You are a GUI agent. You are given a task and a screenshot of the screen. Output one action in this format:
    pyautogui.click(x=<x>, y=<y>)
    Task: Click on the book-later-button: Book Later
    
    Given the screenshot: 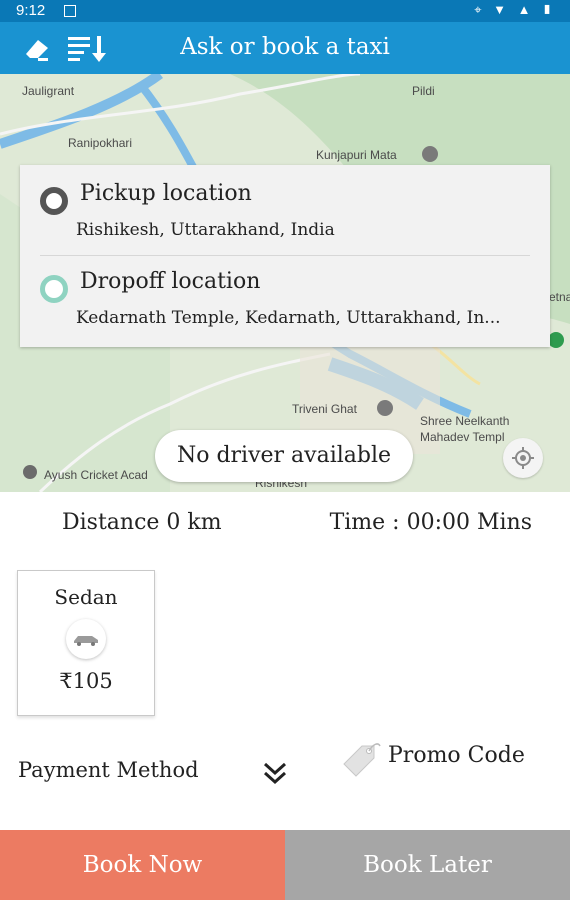 What is the action you would take?
    pyautogui.click(x=427, y=865)
    